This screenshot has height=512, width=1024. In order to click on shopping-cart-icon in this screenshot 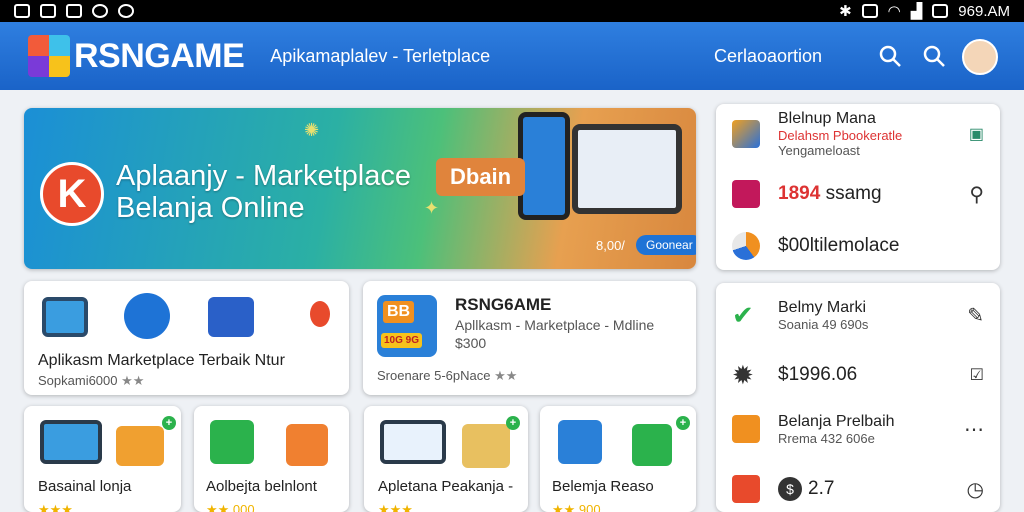, I will do `click(486, 446)`.